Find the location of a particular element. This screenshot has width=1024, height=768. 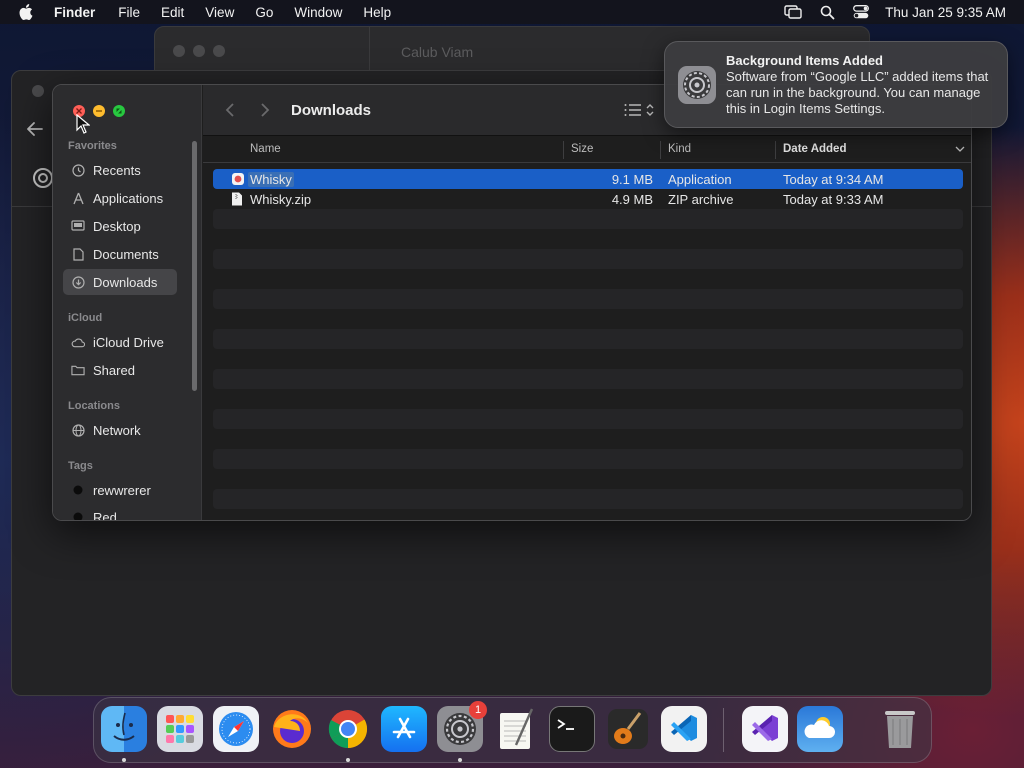

sidebar-item-recents: Recents is located at coordinates (120, 170).